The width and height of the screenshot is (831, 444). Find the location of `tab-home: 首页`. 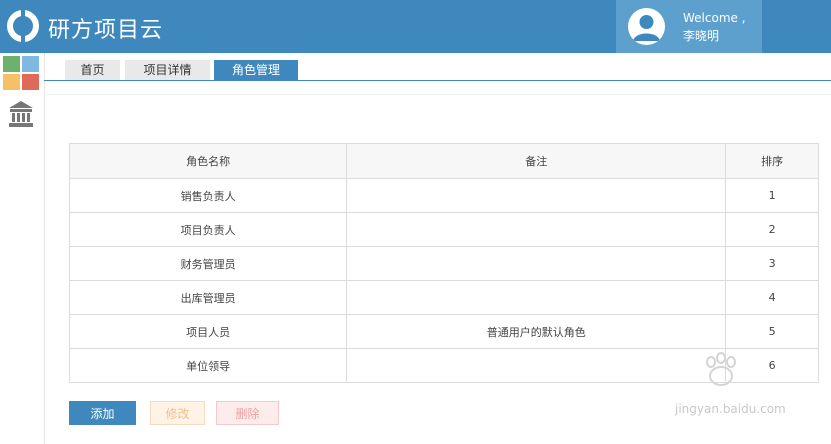

tab-home: 首页 is located at coordinates (92, 70).